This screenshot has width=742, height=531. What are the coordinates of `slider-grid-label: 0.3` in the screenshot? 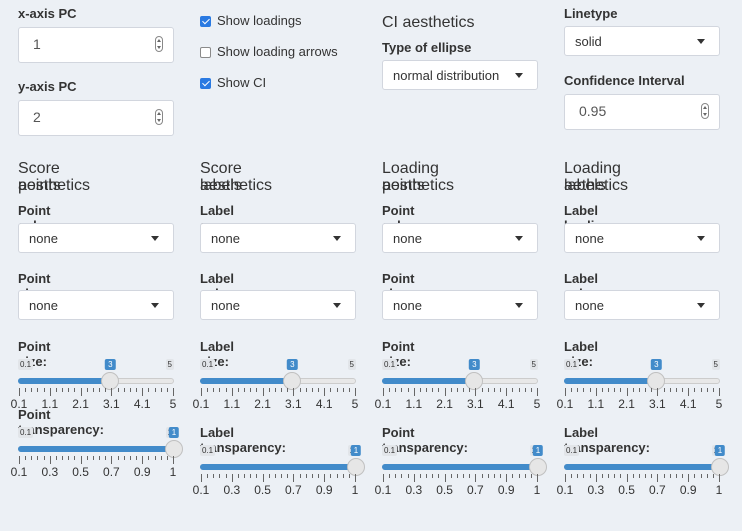 It's located at (50, 472).